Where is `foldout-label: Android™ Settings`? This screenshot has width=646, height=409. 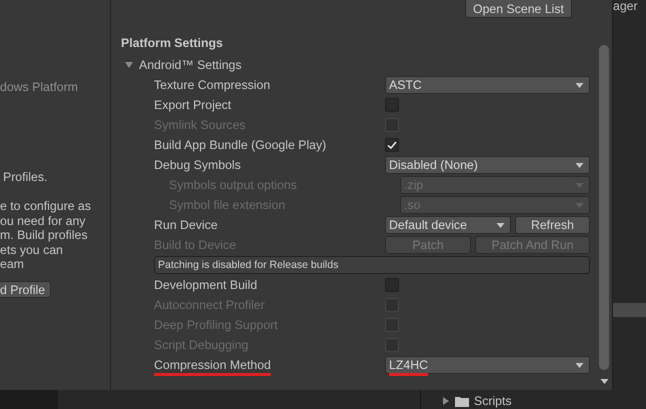 foldout-label: Android™ Settings is located at coordinates (190, 65).